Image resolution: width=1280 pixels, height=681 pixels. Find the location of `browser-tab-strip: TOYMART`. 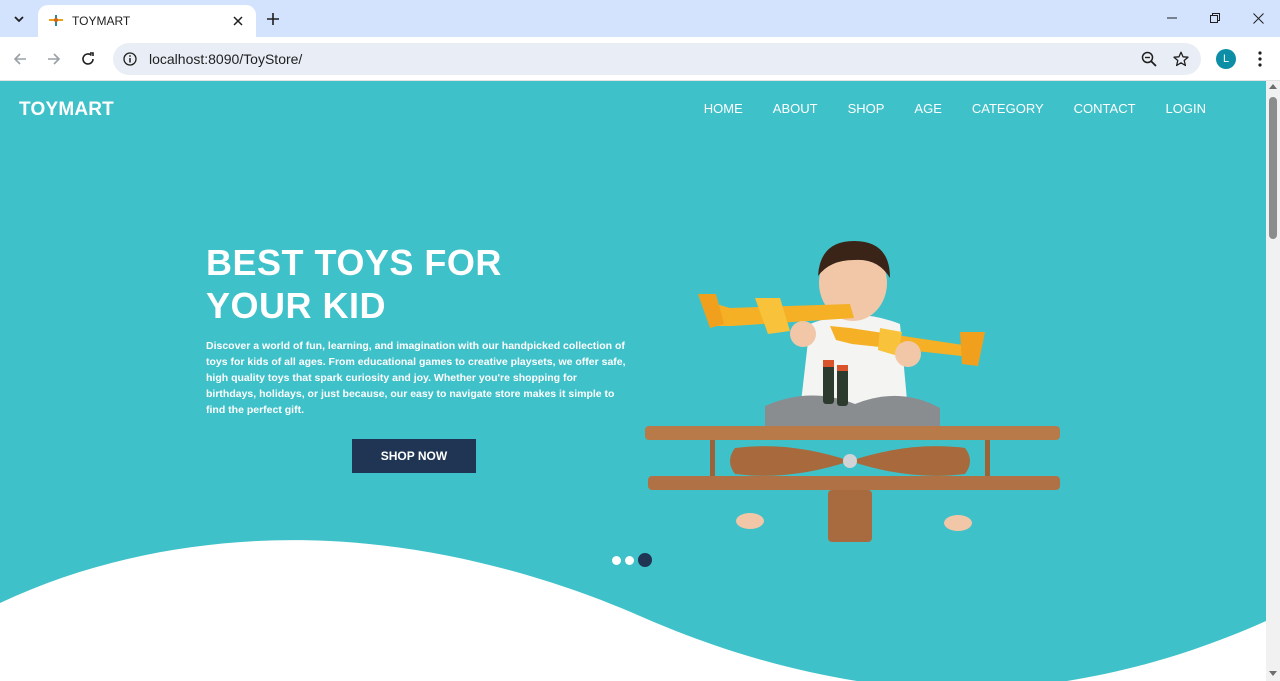

browser-tab-strip: TOYMART is located at coordinates (640, 18).